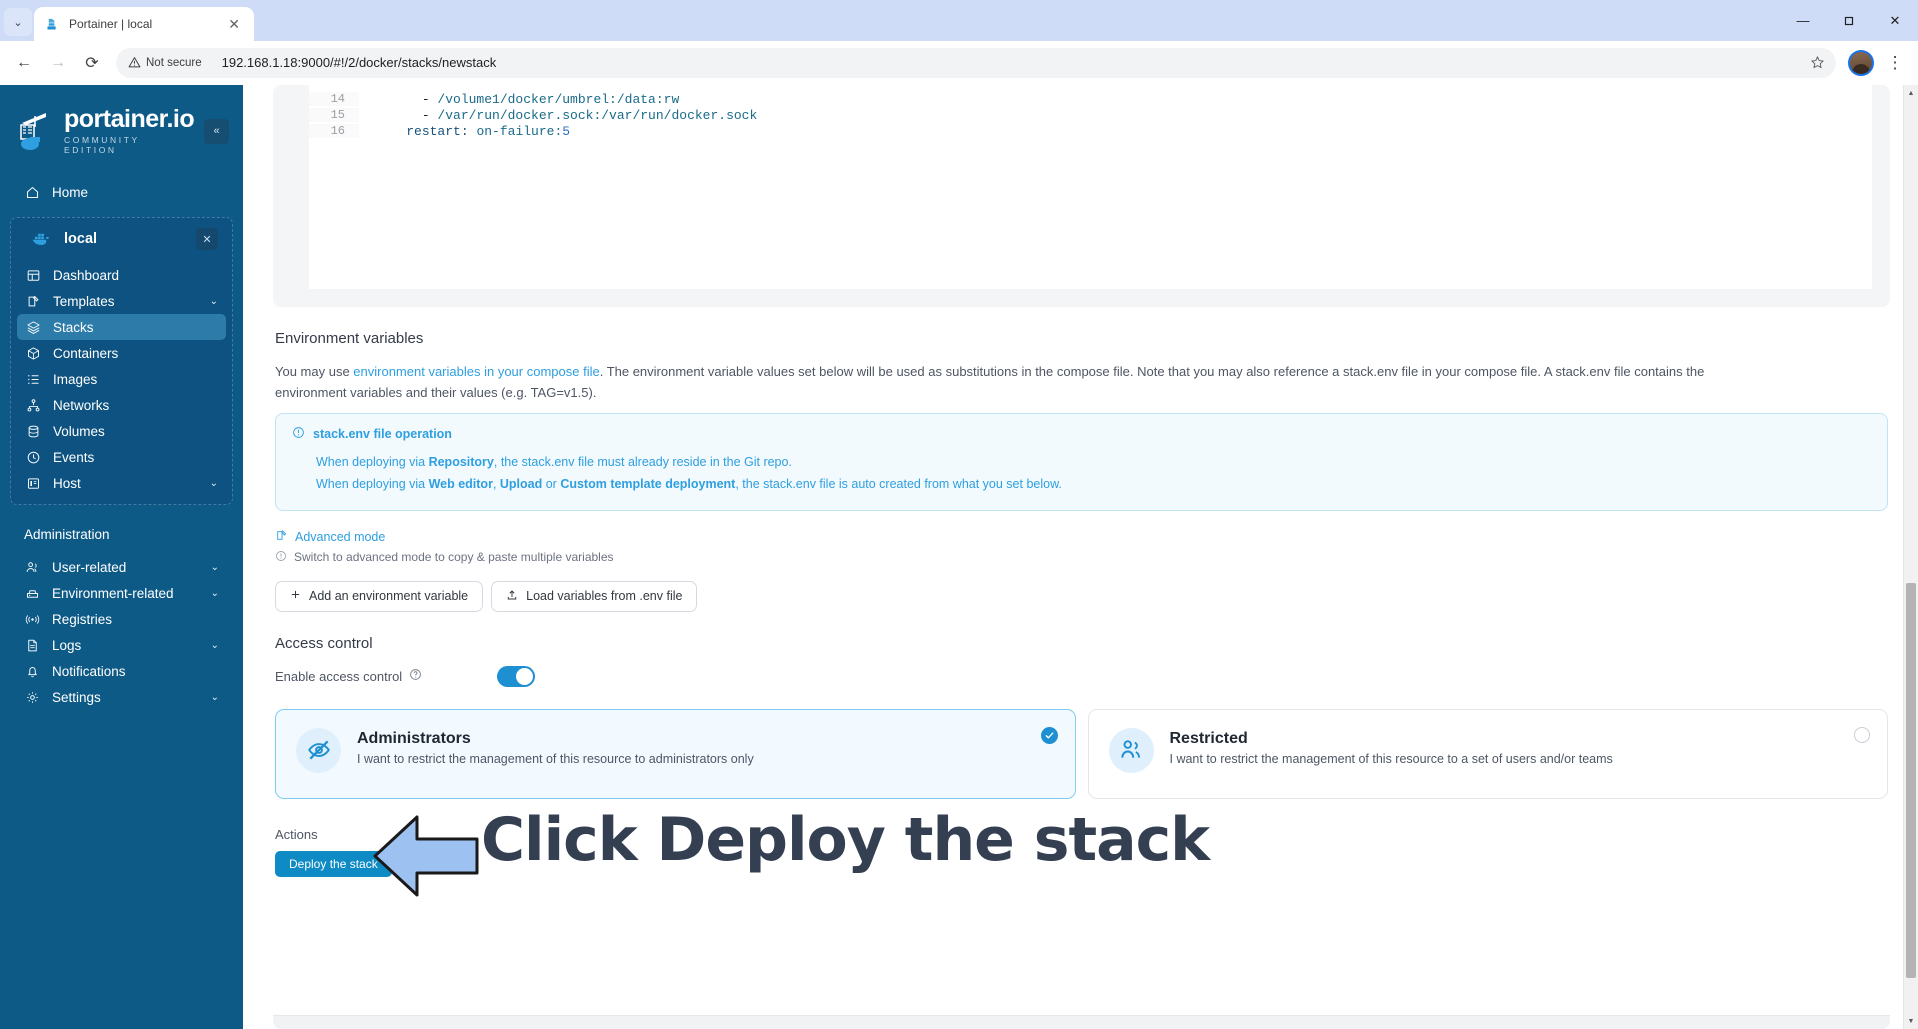 The image size is (1918, 1029). Describe the element at coordinates (121, 275) in the screenshot. I see `sidebar-item-dashboard: Dashboard` at that location.